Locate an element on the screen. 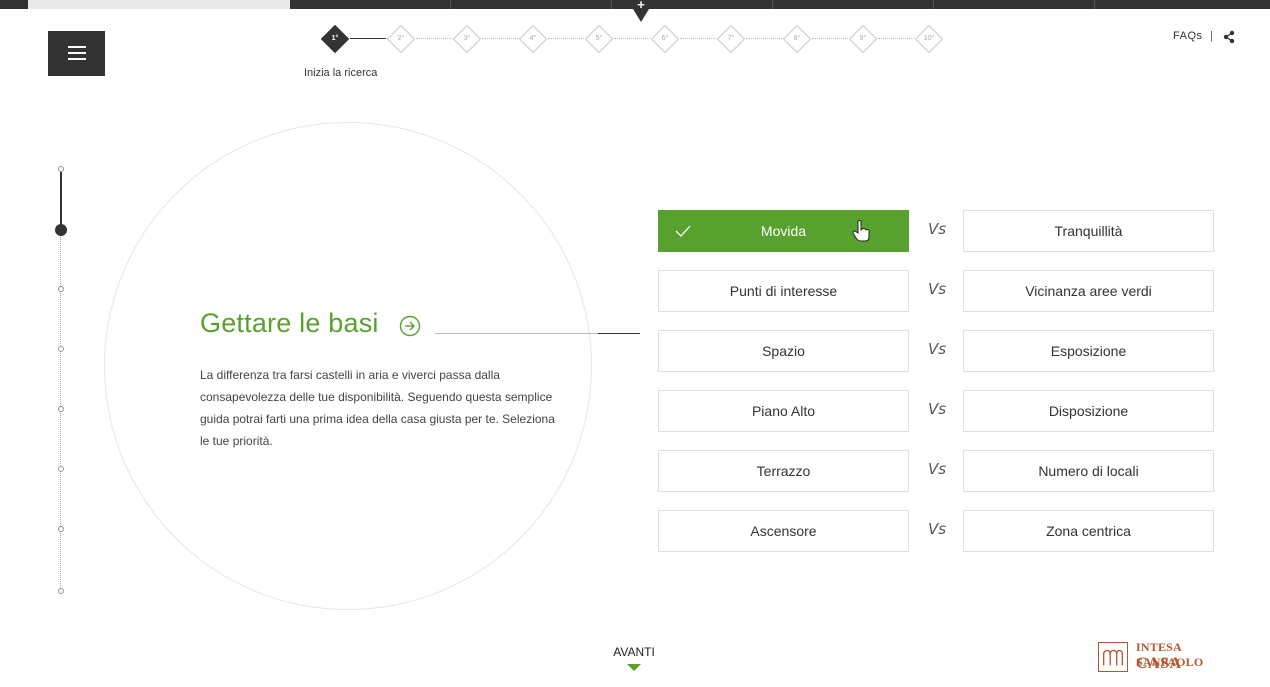  option-label: Terrazzo is located at coordinates (783, 471).